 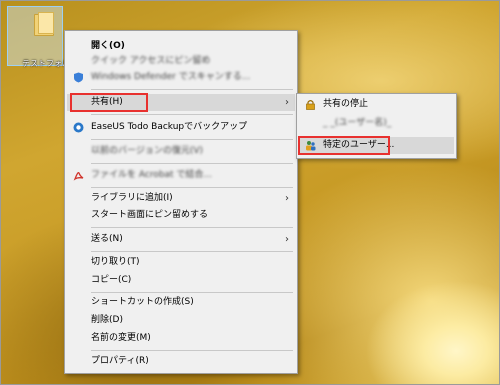 I want to click on share-highlight-box, so click(x=109, y=102).